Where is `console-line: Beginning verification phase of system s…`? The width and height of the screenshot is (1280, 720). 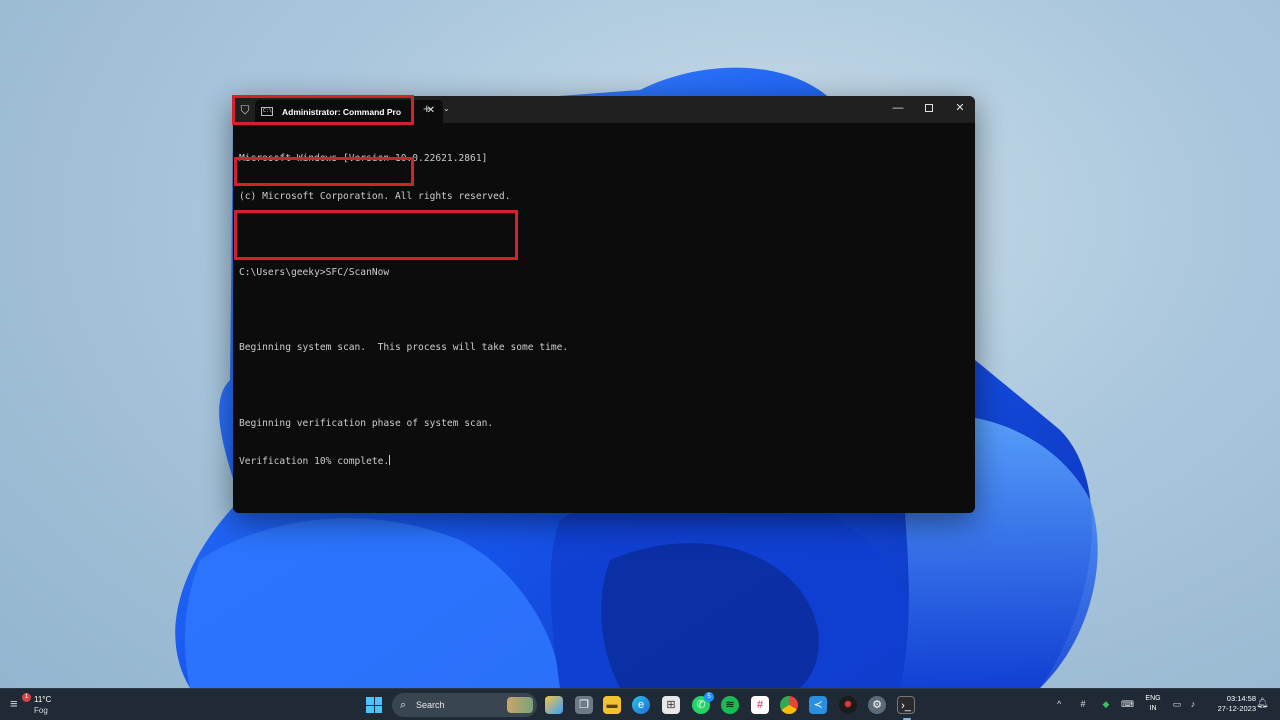 console-line: Beginning verification phase of system s… is located at coordinates (366, 423).